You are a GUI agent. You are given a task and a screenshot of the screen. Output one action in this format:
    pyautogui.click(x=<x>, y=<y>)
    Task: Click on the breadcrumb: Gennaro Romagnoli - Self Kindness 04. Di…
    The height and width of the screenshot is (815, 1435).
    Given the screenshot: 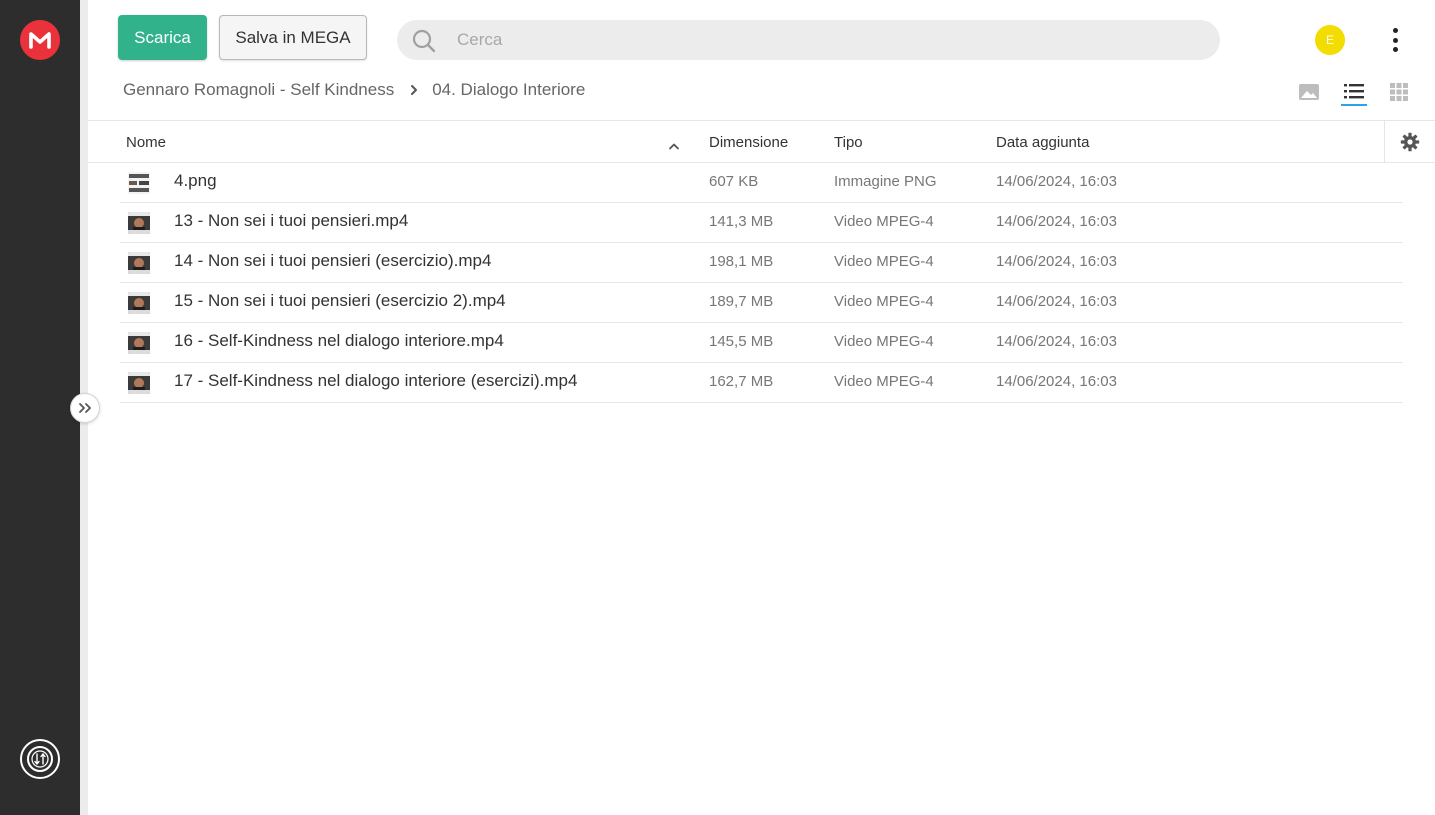 What is the action you would take?
    pyautogui.click(x=354, y=90)
    